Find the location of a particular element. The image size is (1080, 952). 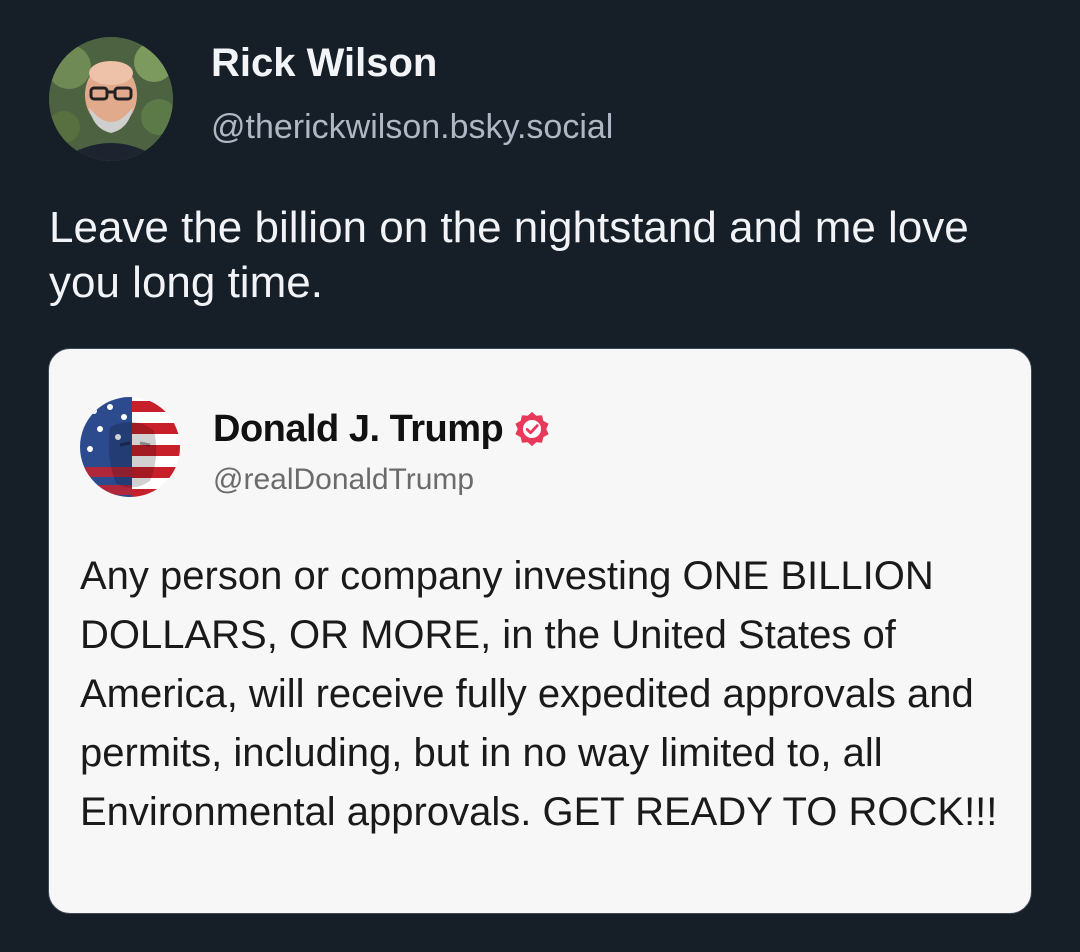

verified-badge-icon is located at coordinates (532, 429).